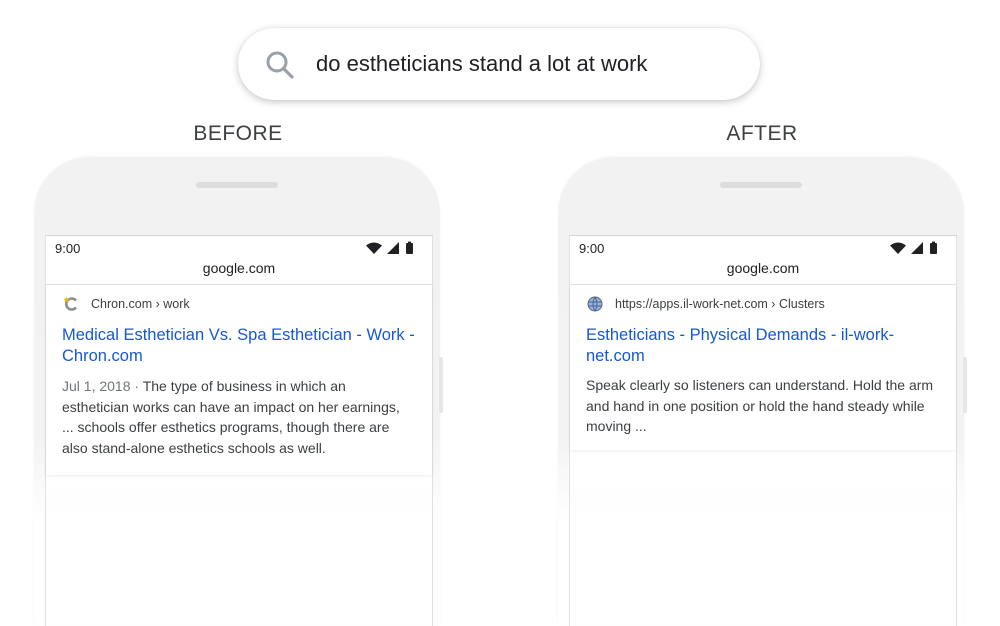 Image resolution: width=1000 pixels, height=626 pixels. I want to click on result-title-line: net.com, so click(615, 356).